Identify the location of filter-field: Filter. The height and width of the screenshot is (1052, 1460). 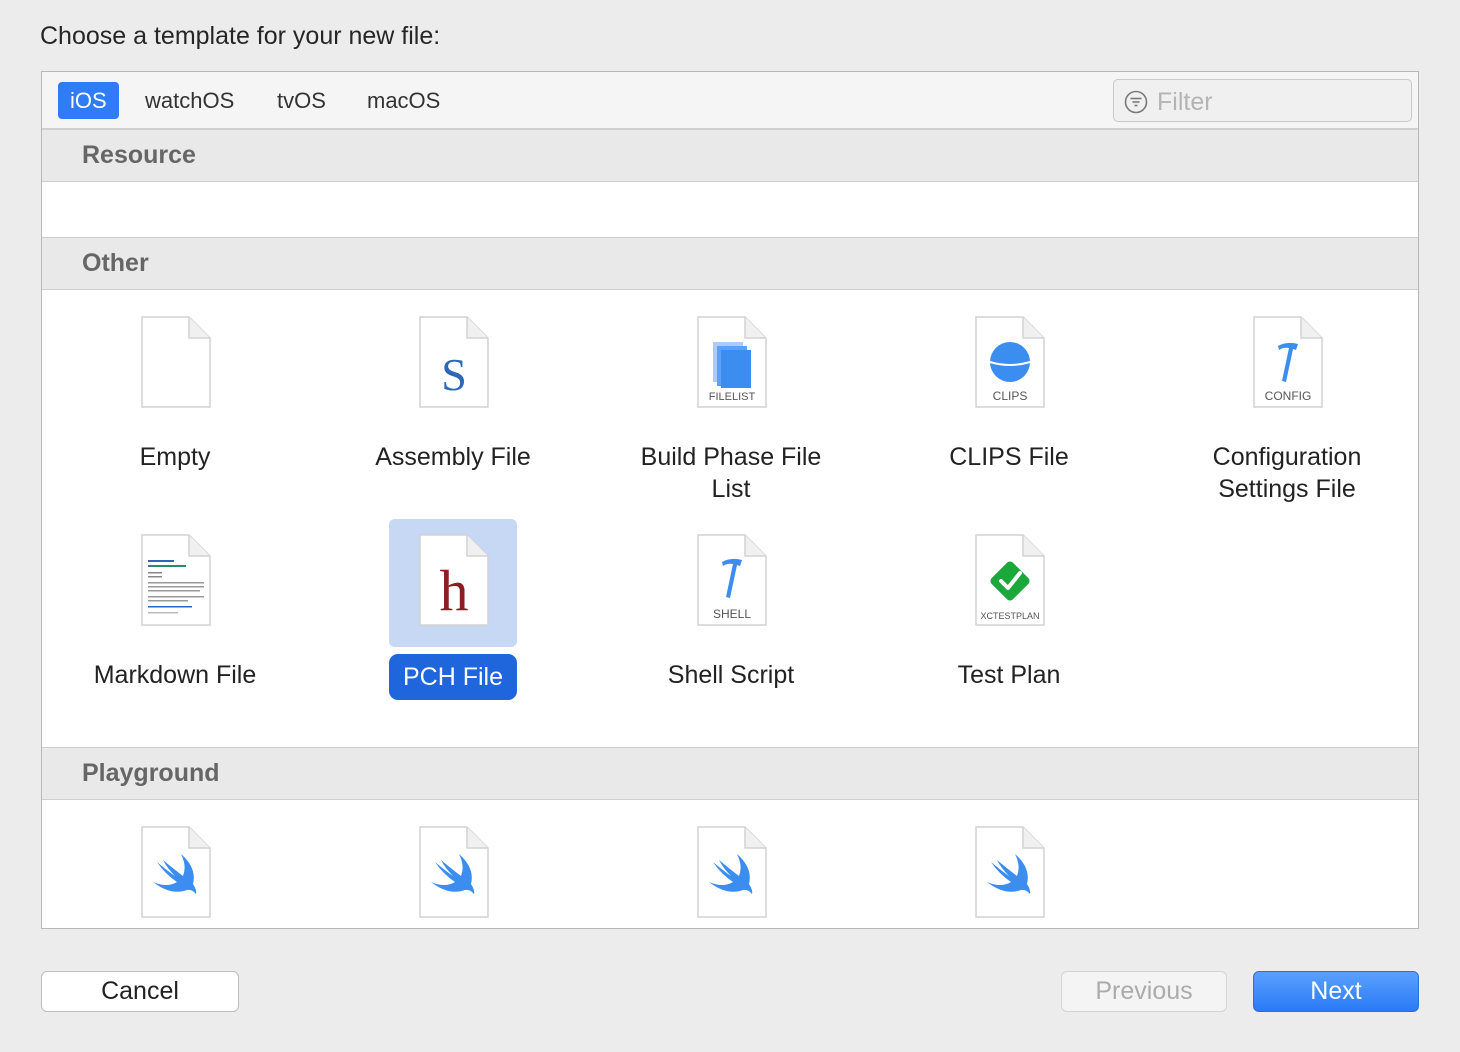
(1262, 100).